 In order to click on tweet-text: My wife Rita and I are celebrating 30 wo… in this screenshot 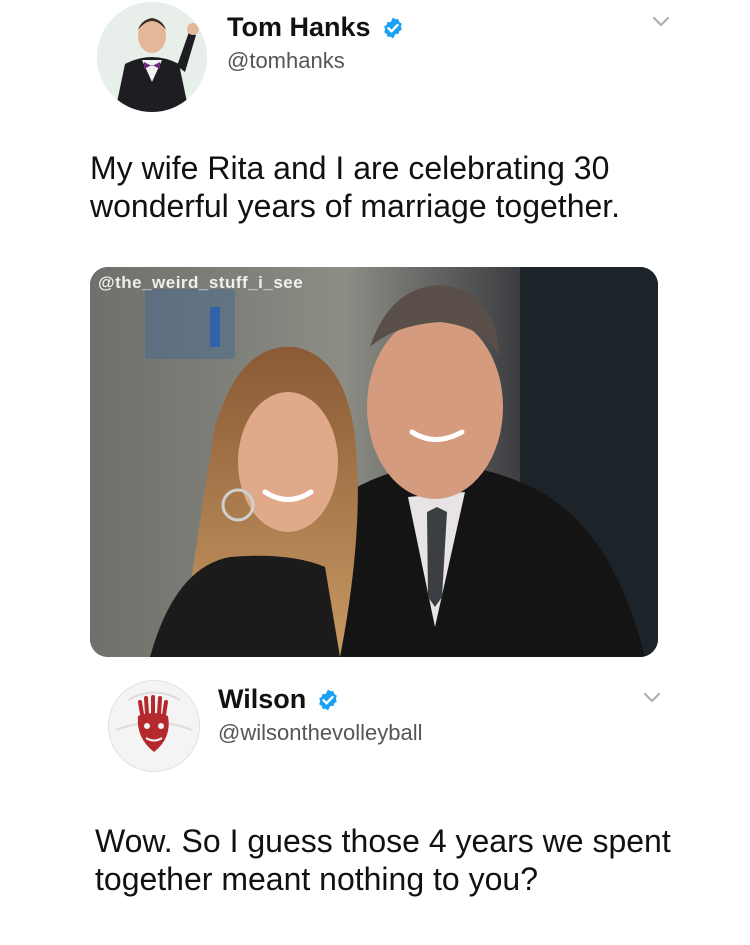, I will do `click(355, 187)`.